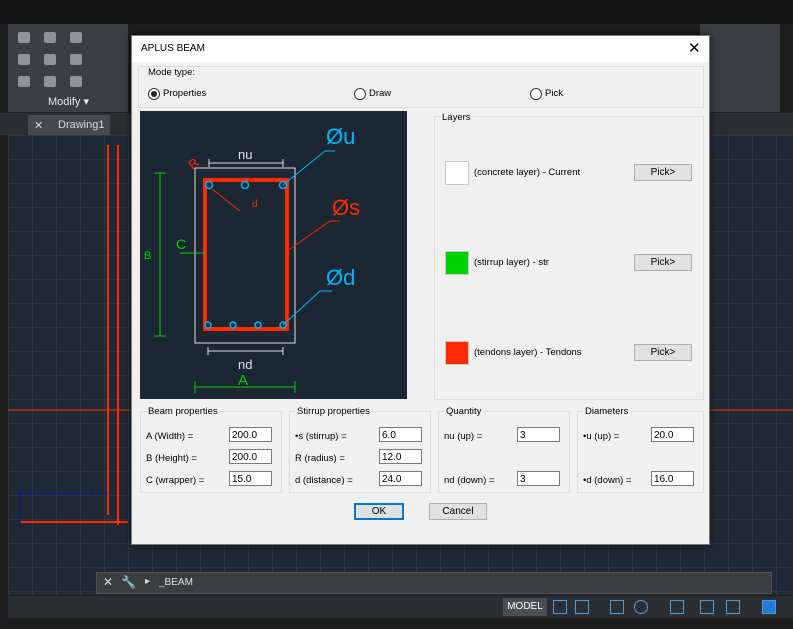 The height and width of the screenshot is (629, 793). I want to click on distance-label: d (distance) =, so click(324, 480).